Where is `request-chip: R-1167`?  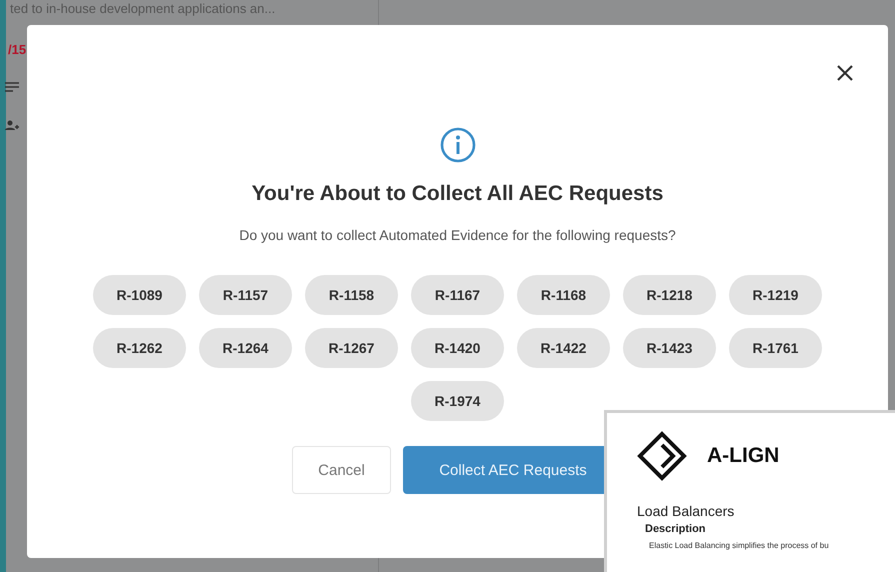
request-chip: R-1167 is located at coordinates (457, 295).